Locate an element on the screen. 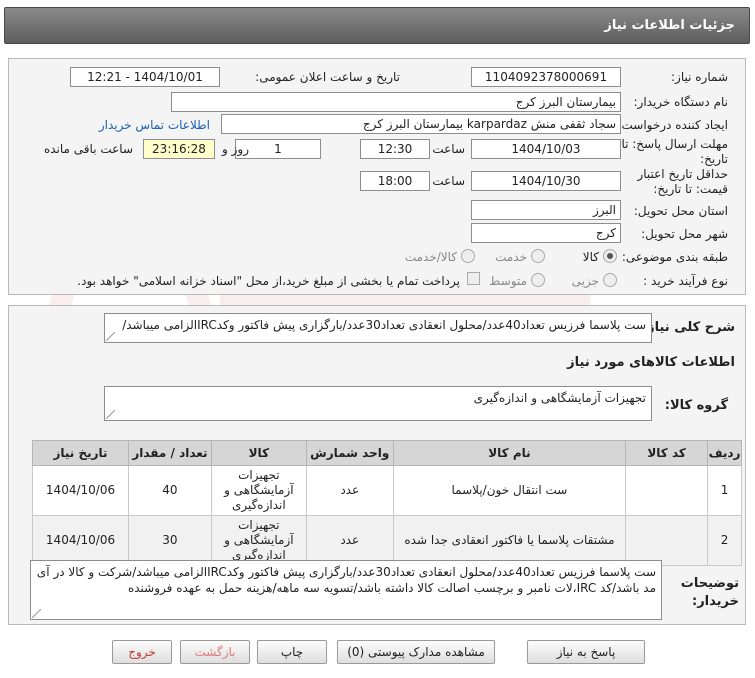 This screenshot has width=755, height=678. category-label: طبقه بندی موضوعی: is located at coordinates (674, 257).